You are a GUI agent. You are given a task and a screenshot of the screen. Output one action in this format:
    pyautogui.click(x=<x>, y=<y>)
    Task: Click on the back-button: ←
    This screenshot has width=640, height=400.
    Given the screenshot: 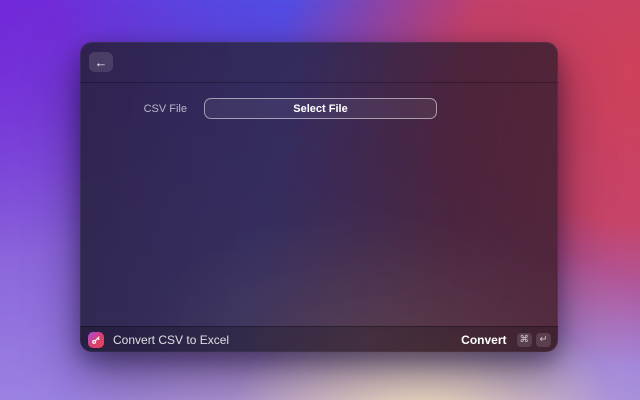 What is the action you would take?
    pyautogui.click(x=101, y=62)
    